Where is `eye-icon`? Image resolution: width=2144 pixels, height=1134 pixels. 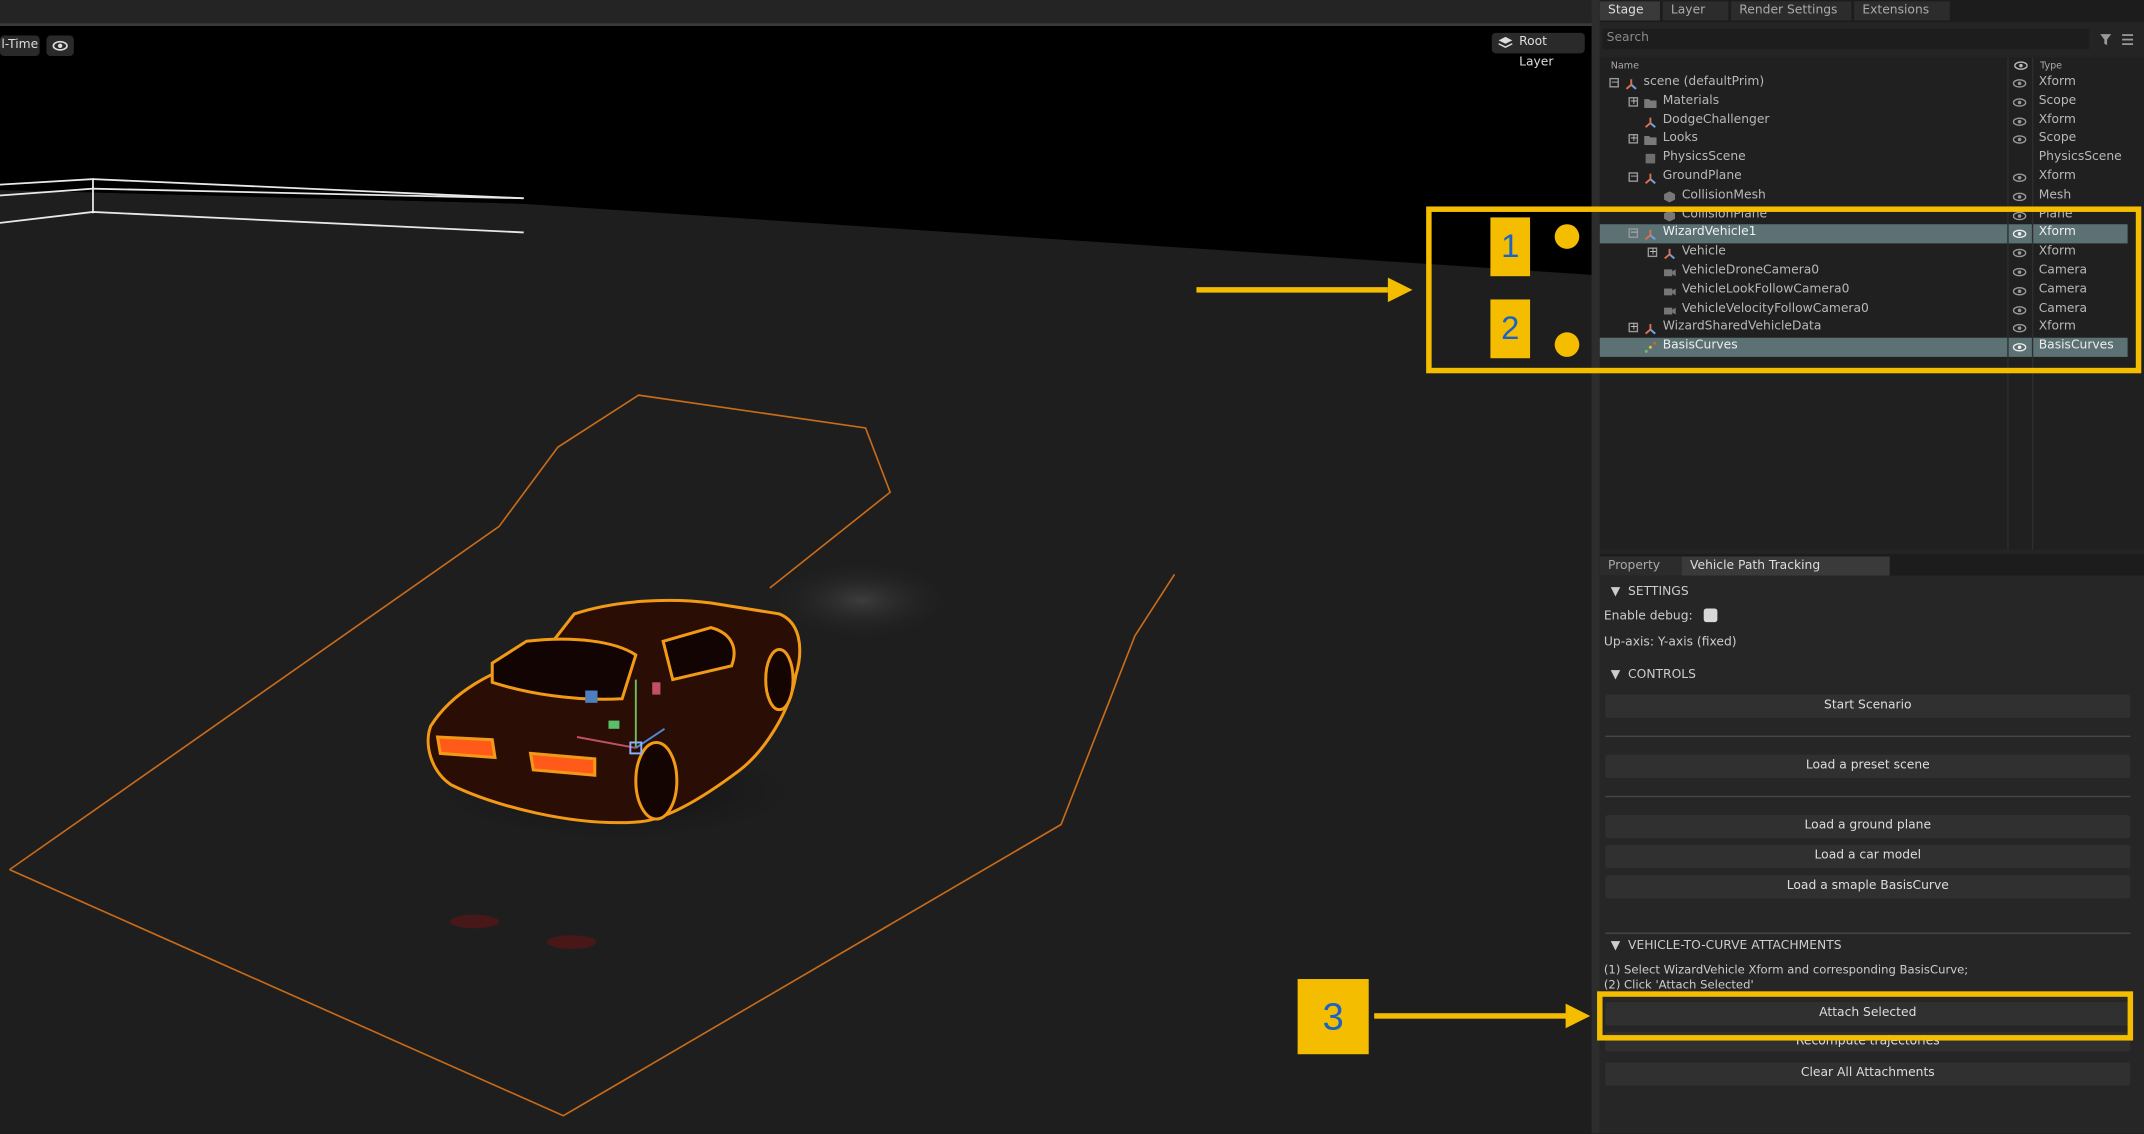 eye-icon is located at coordinates (60, 45).